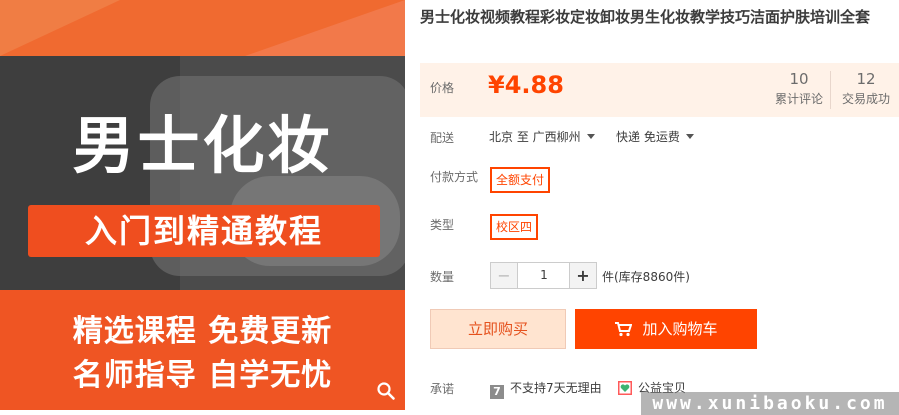 The image size is (899, 415). I want to click on type-label: 类型, so click(442, 225).